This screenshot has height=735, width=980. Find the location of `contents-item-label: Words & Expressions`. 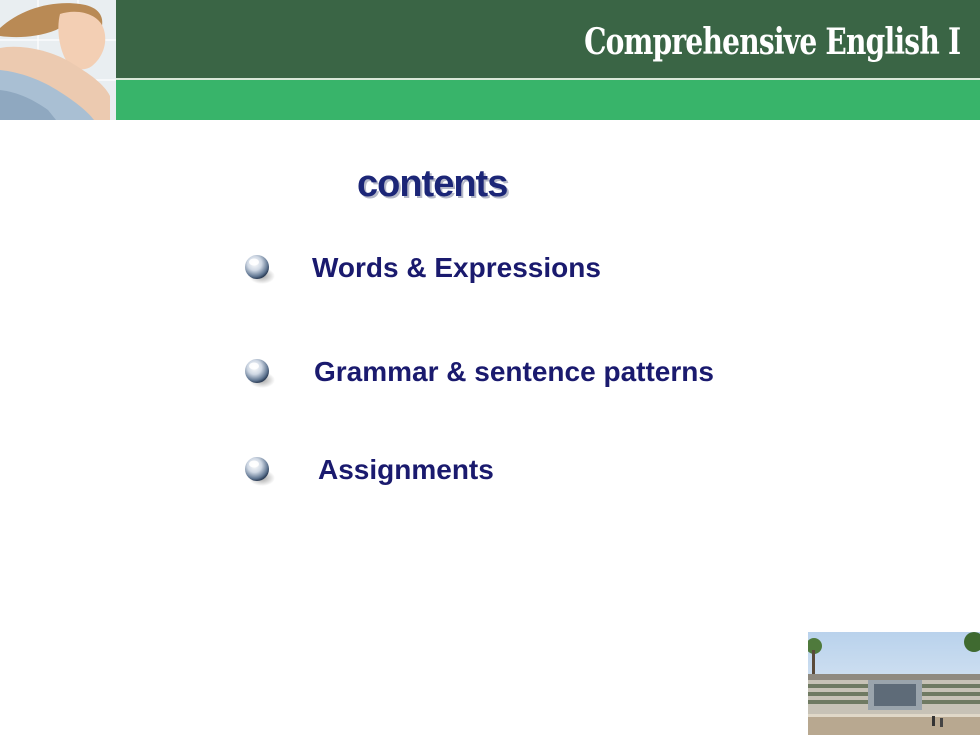

contents-item-label: Words & Expressions is located at coordinates (456, 267).